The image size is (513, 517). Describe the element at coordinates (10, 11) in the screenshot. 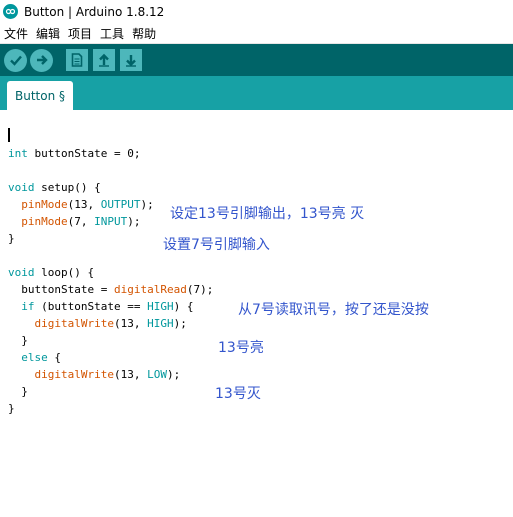

I see `arduino-logo-icon` at that location.